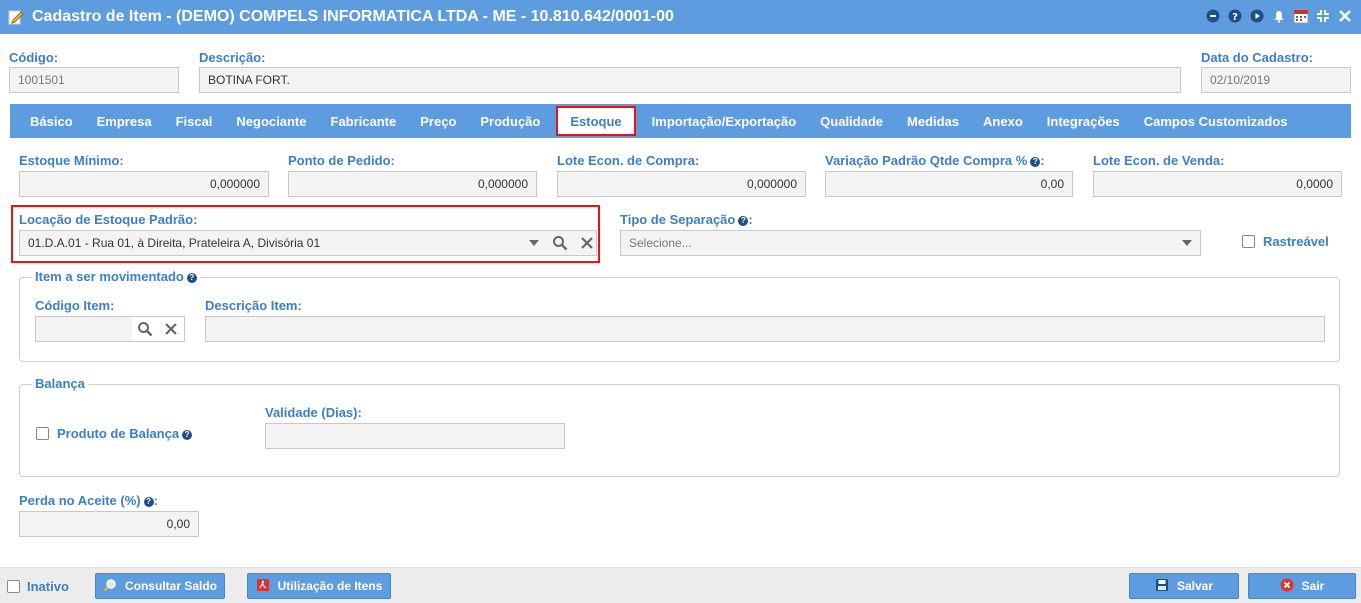 This screenshot has height=603, width=1361. What do you see at coordinates (313, 412) in the screenshot?
I see `validade-label: Validade (Dias):` at bounding box center [313, 412].